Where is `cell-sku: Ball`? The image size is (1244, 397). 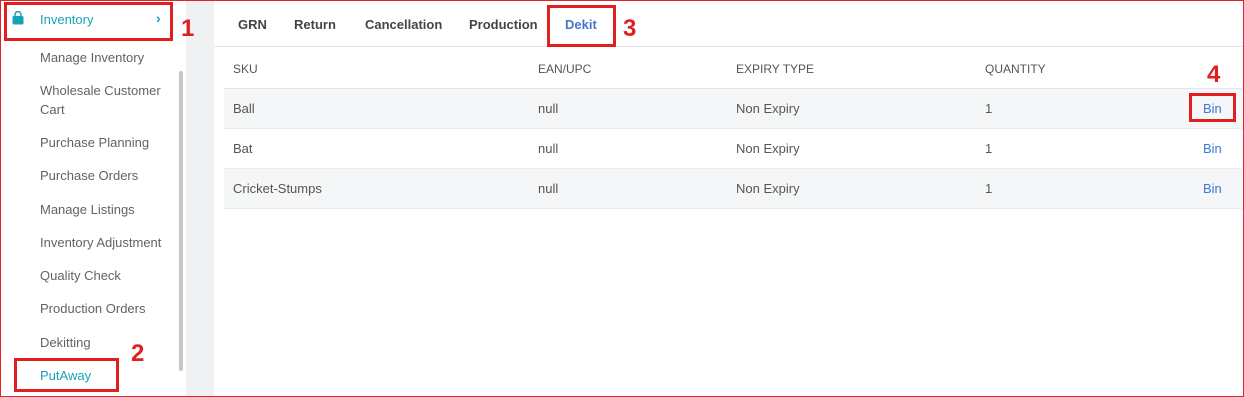
cell-sku: Ball is located at coordinates (244, 108).